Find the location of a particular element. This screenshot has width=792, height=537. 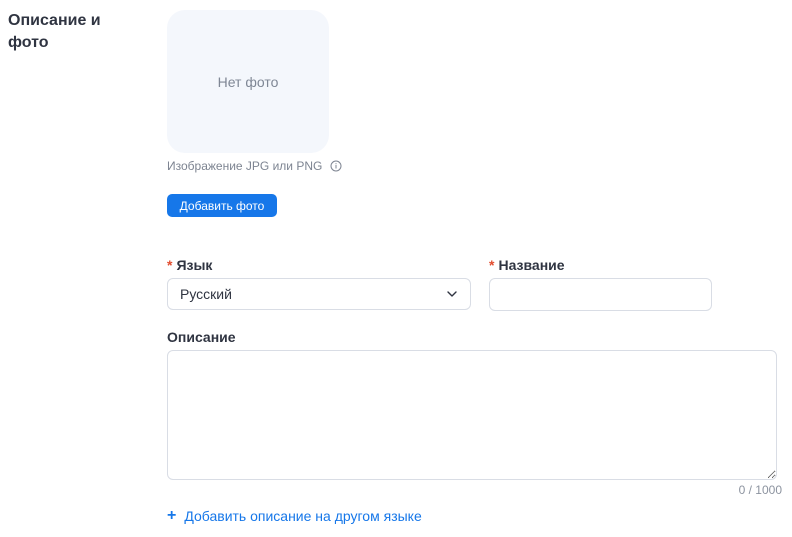

language-label: * Язык is located at coordinates (189, 265).